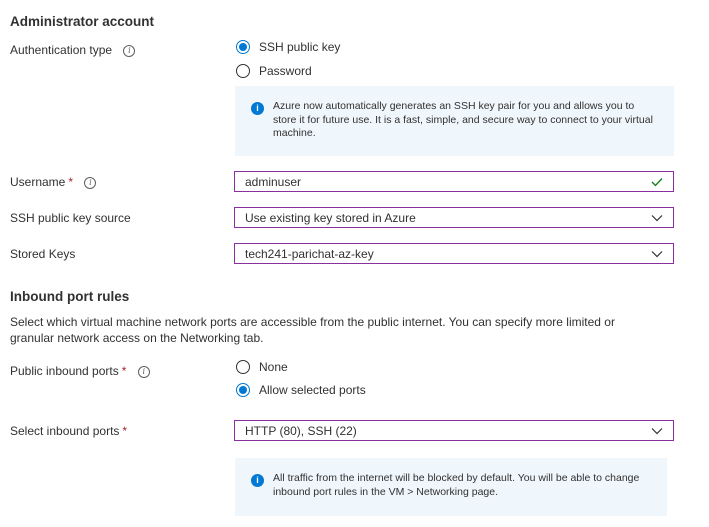 Image resolution: width=709 pixels, height=527 pixels. I want to click on username-label: Username * i, so click(53, 182).